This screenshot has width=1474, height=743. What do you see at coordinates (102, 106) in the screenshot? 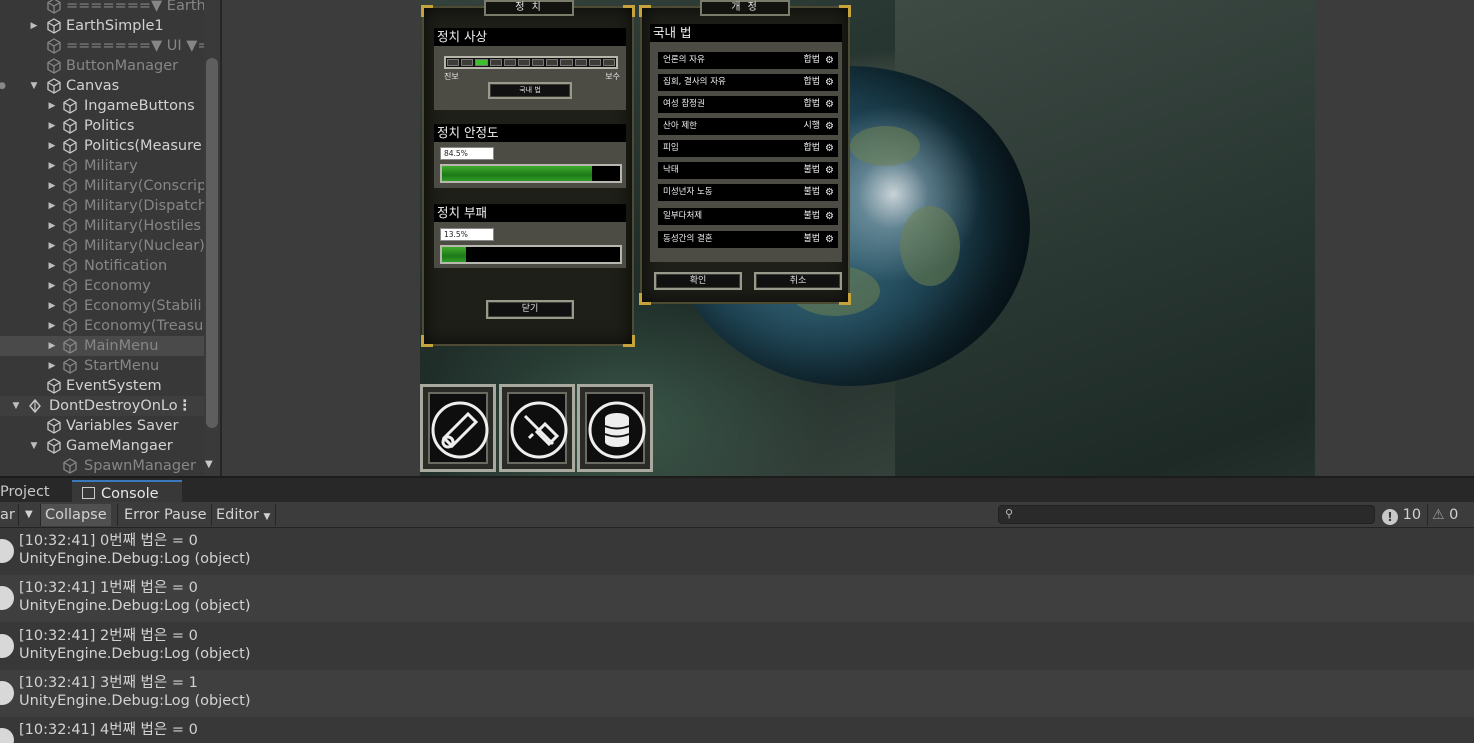
I see `hierarchy-item: ▶ IngameButtons` at bounding box center [102, 106].